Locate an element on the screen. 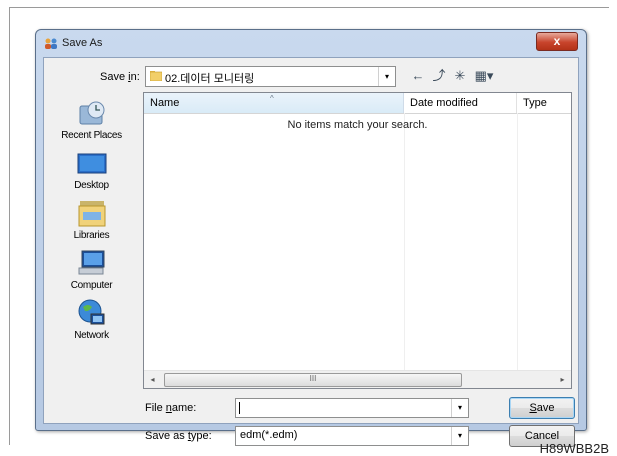 The image size is (617, 456). sort-ascending-icon: ^ is located at coordinates (272, 98).